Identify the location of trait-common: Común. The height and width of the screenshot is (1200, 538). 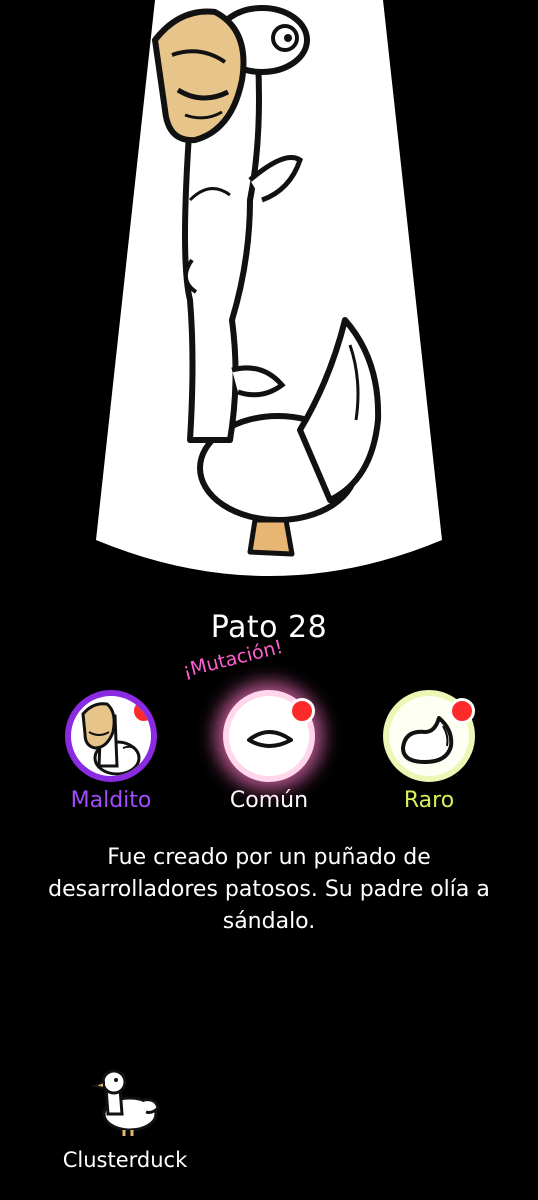
(269, 751).